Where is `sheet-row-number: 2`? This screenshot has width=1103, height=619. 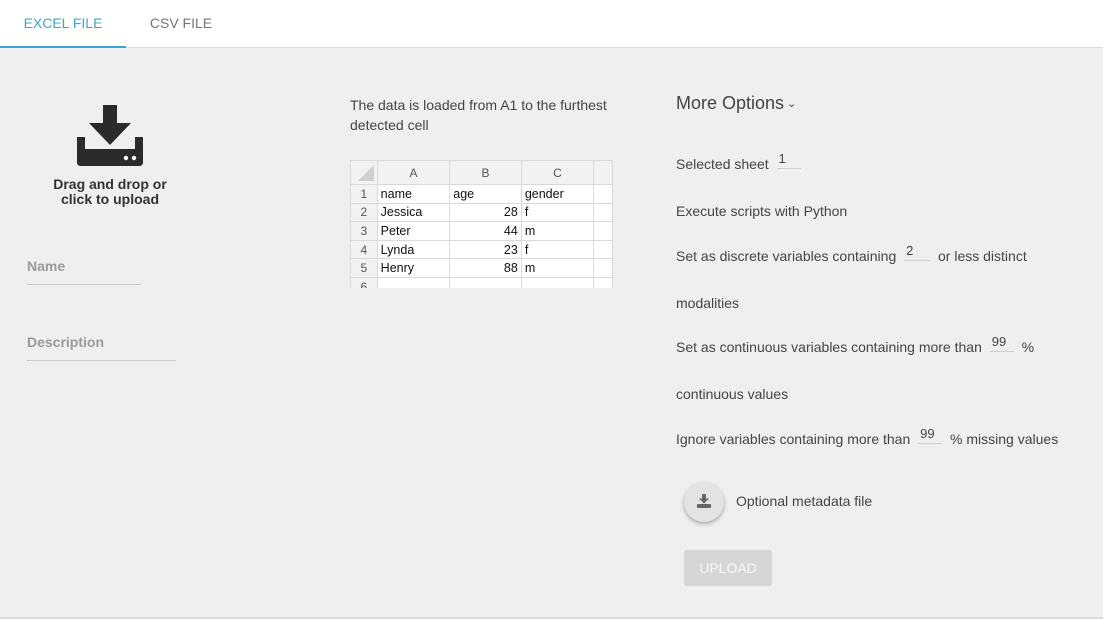 sheet-row-number: 2 is located at coordinates (364, 212).